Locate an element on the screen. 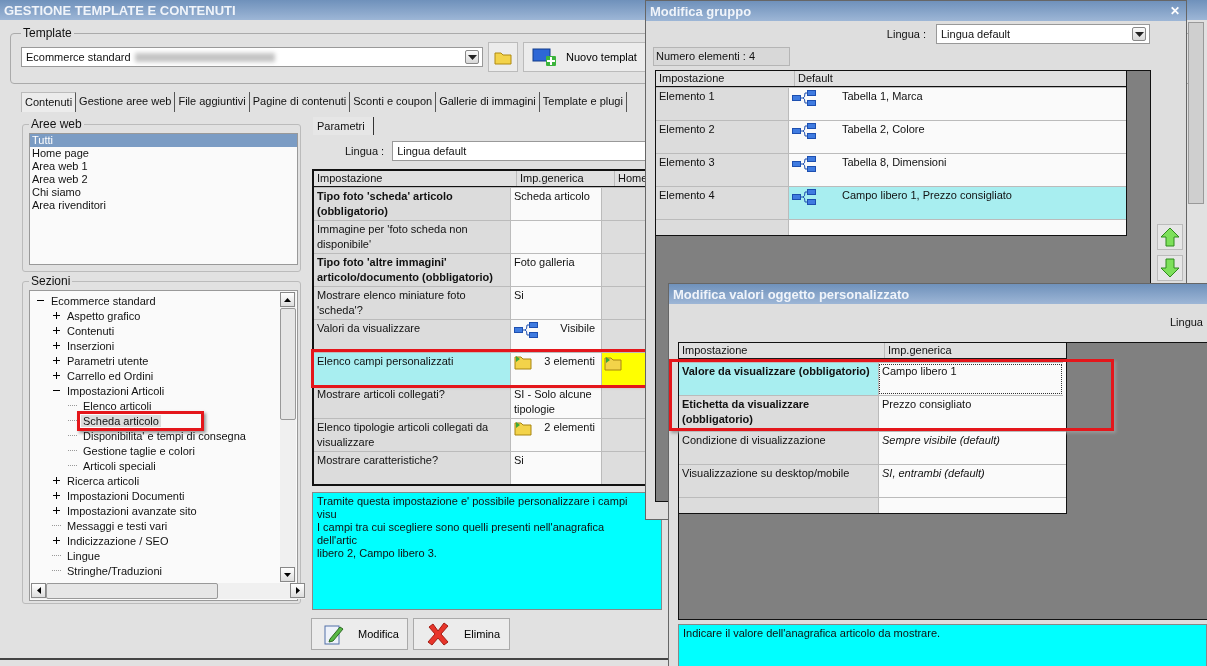 The height and width of the screenshot is (666, 1207). list-item: Area web 1 is located at coordinates (163, 166).